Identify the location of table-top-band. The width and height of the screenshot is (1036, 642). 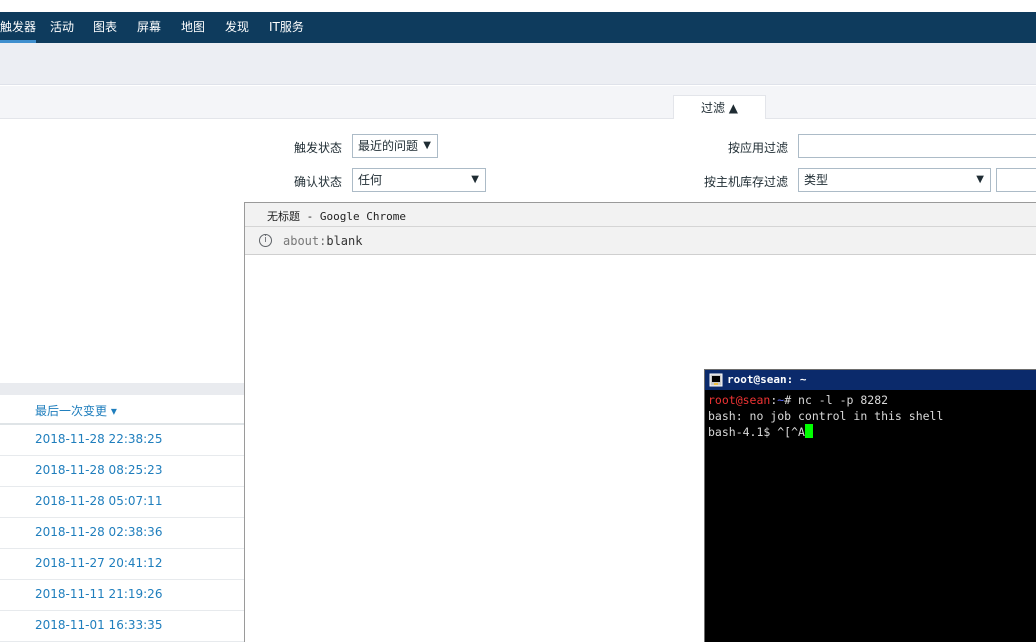
(122, 389).